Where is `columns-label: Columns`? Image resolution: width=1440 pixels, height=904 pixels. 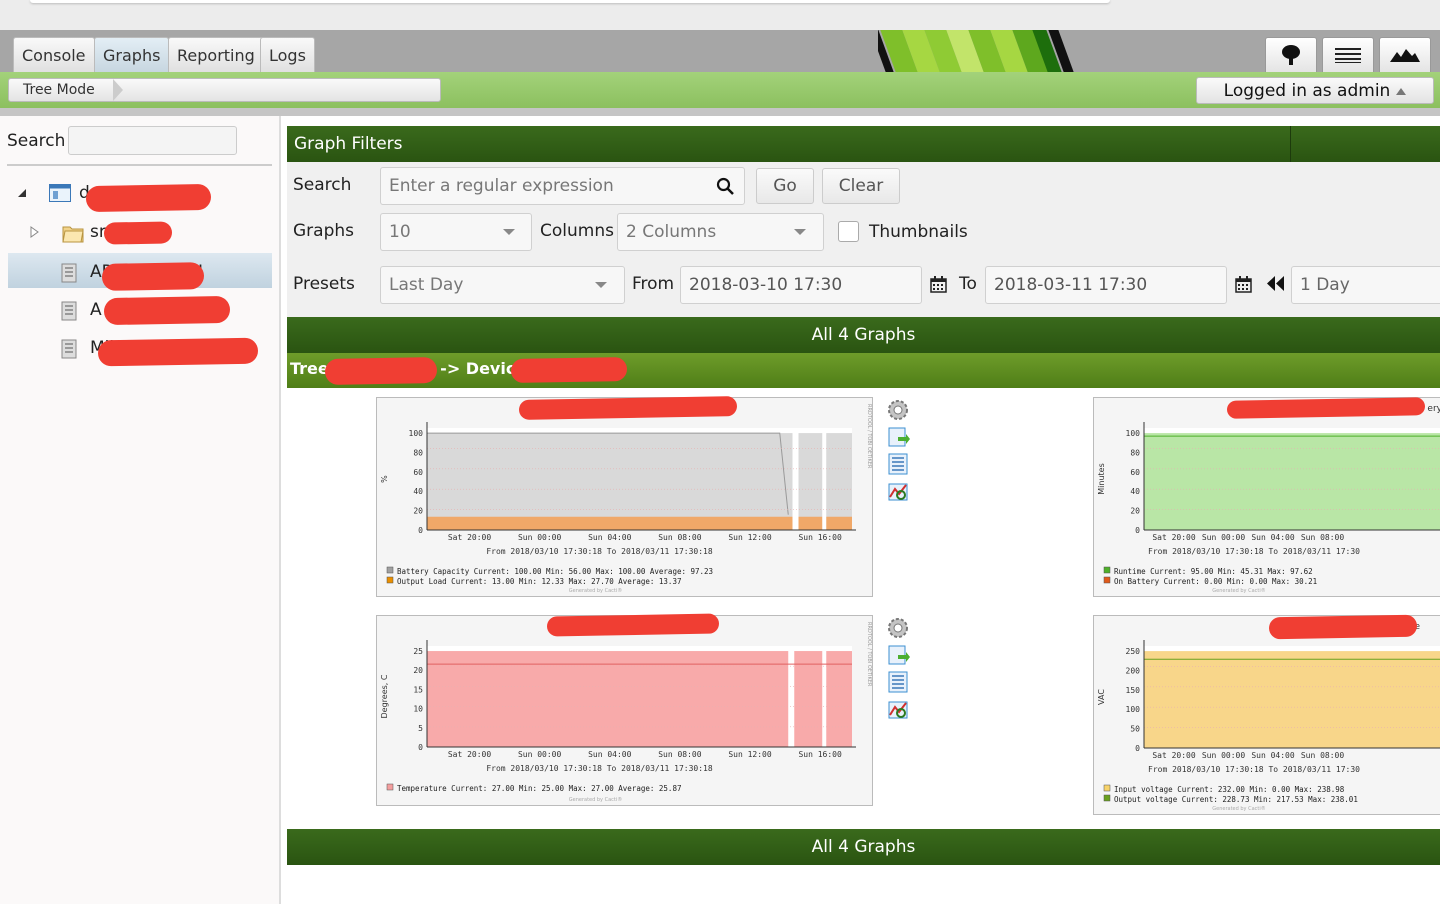
columns-label: Columns is located at coordinates (577, 231).